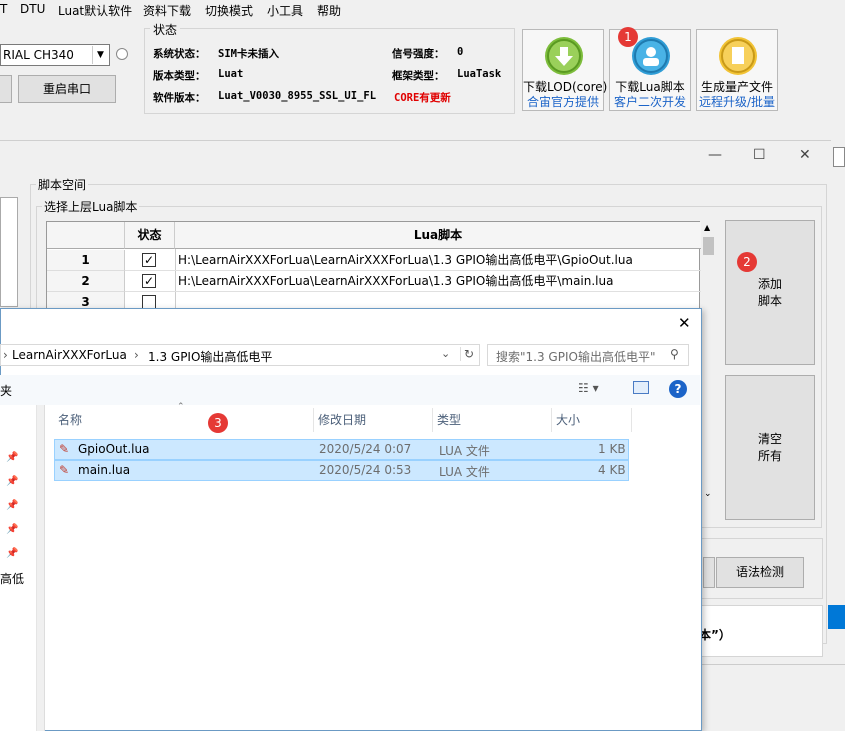  Describe the element at coordinates (438, 235) in the screenshot. I see `column-header-script: Lua脚本` at that location.